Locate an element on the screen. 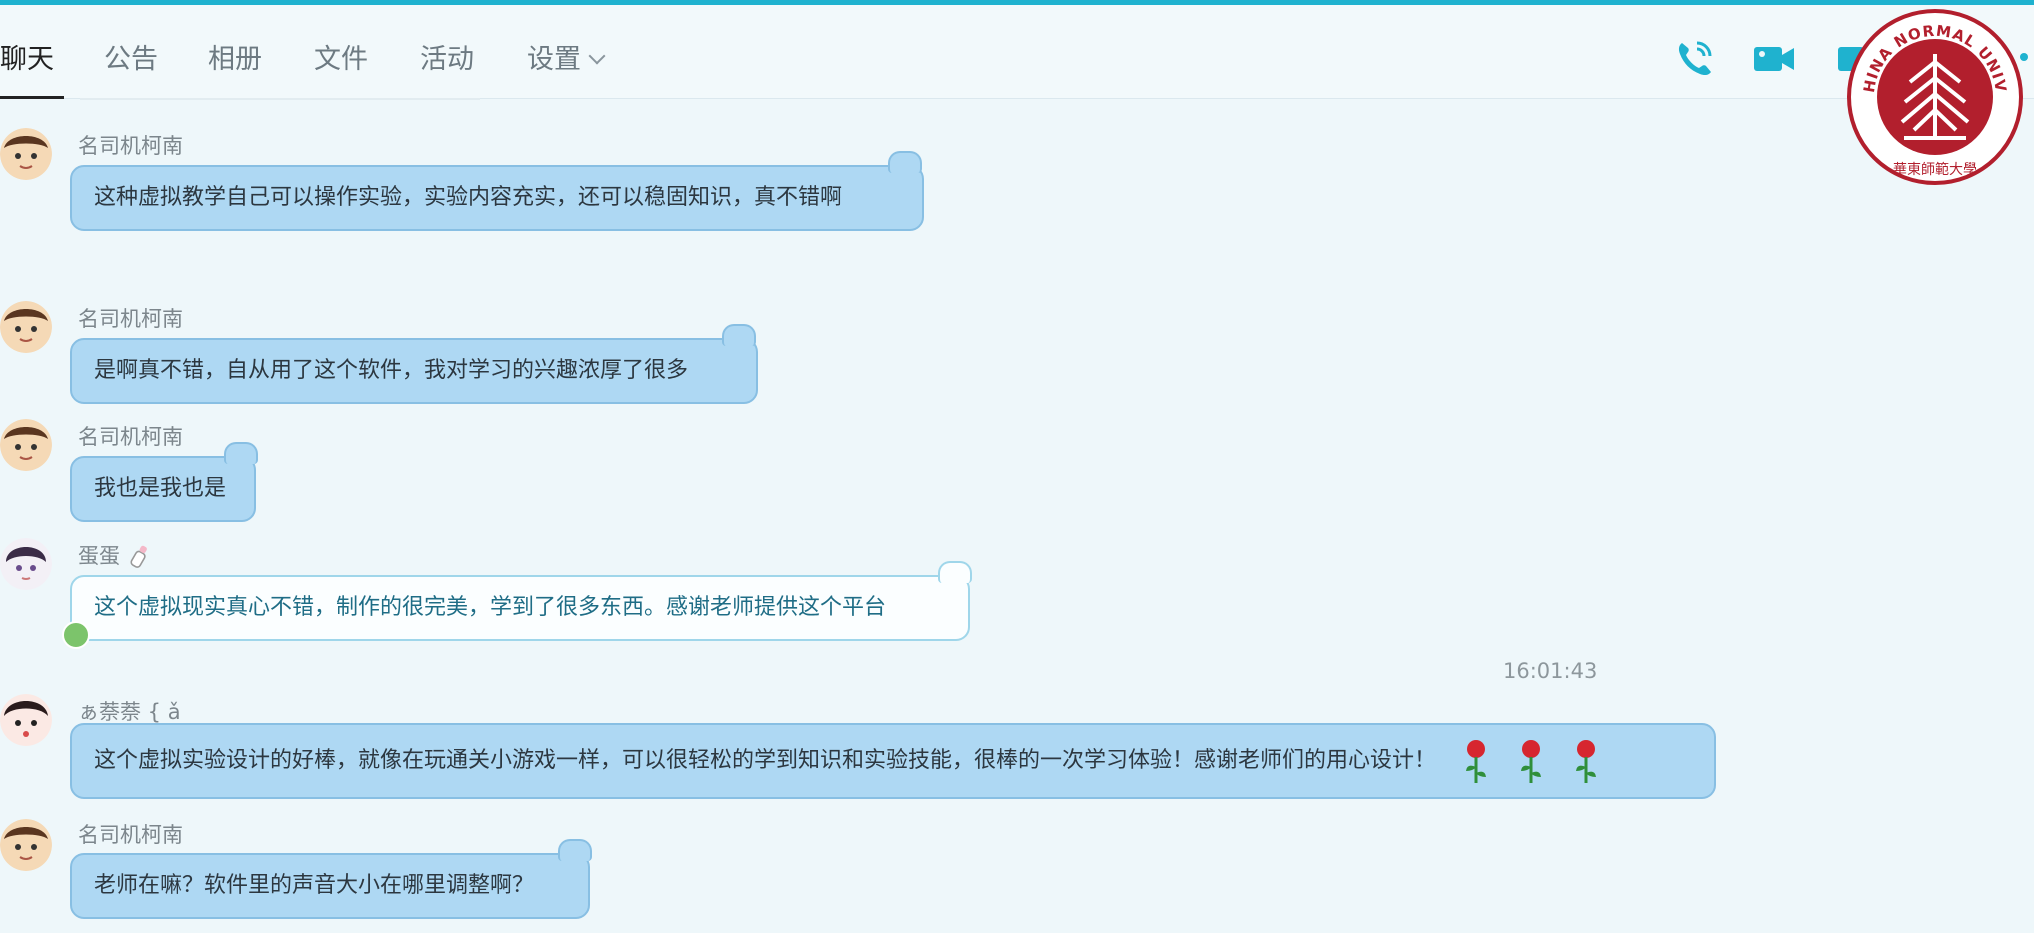 Image resolution: width=2034 pixels, height=933 pixels. tab-settings: 设置 is located at coordinates (566, 60).